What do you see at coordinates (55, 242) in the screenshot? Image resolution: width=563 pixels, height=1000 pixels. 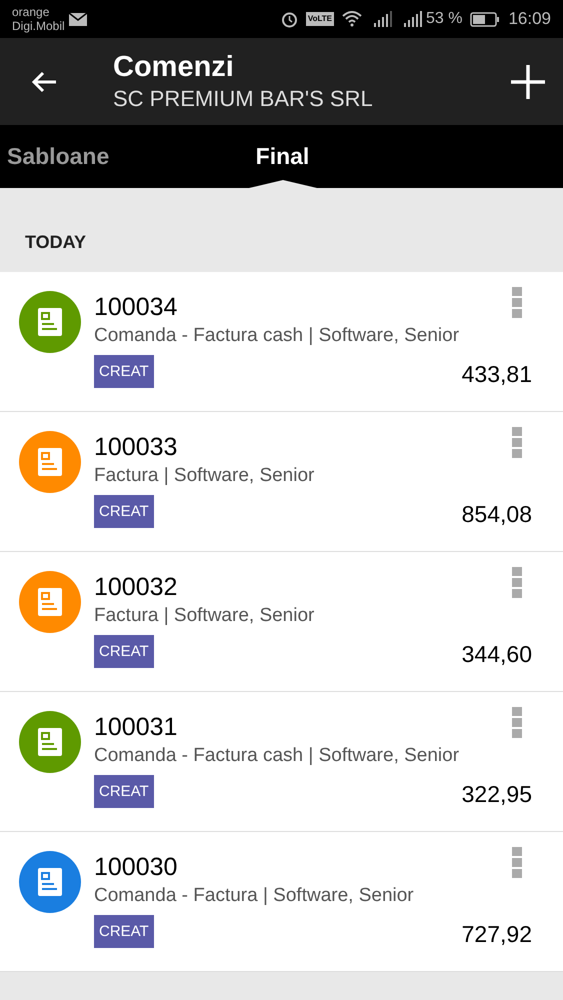 I see `section-header: TODAY` at bounding box center [55, 242].